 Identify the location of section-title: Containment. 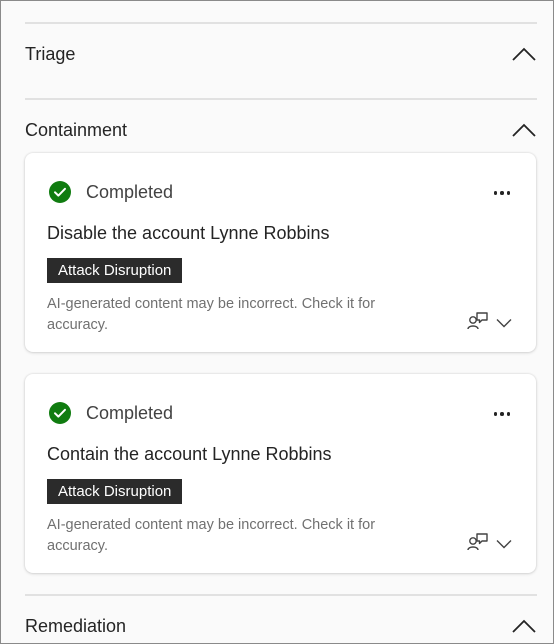
(76, 129).